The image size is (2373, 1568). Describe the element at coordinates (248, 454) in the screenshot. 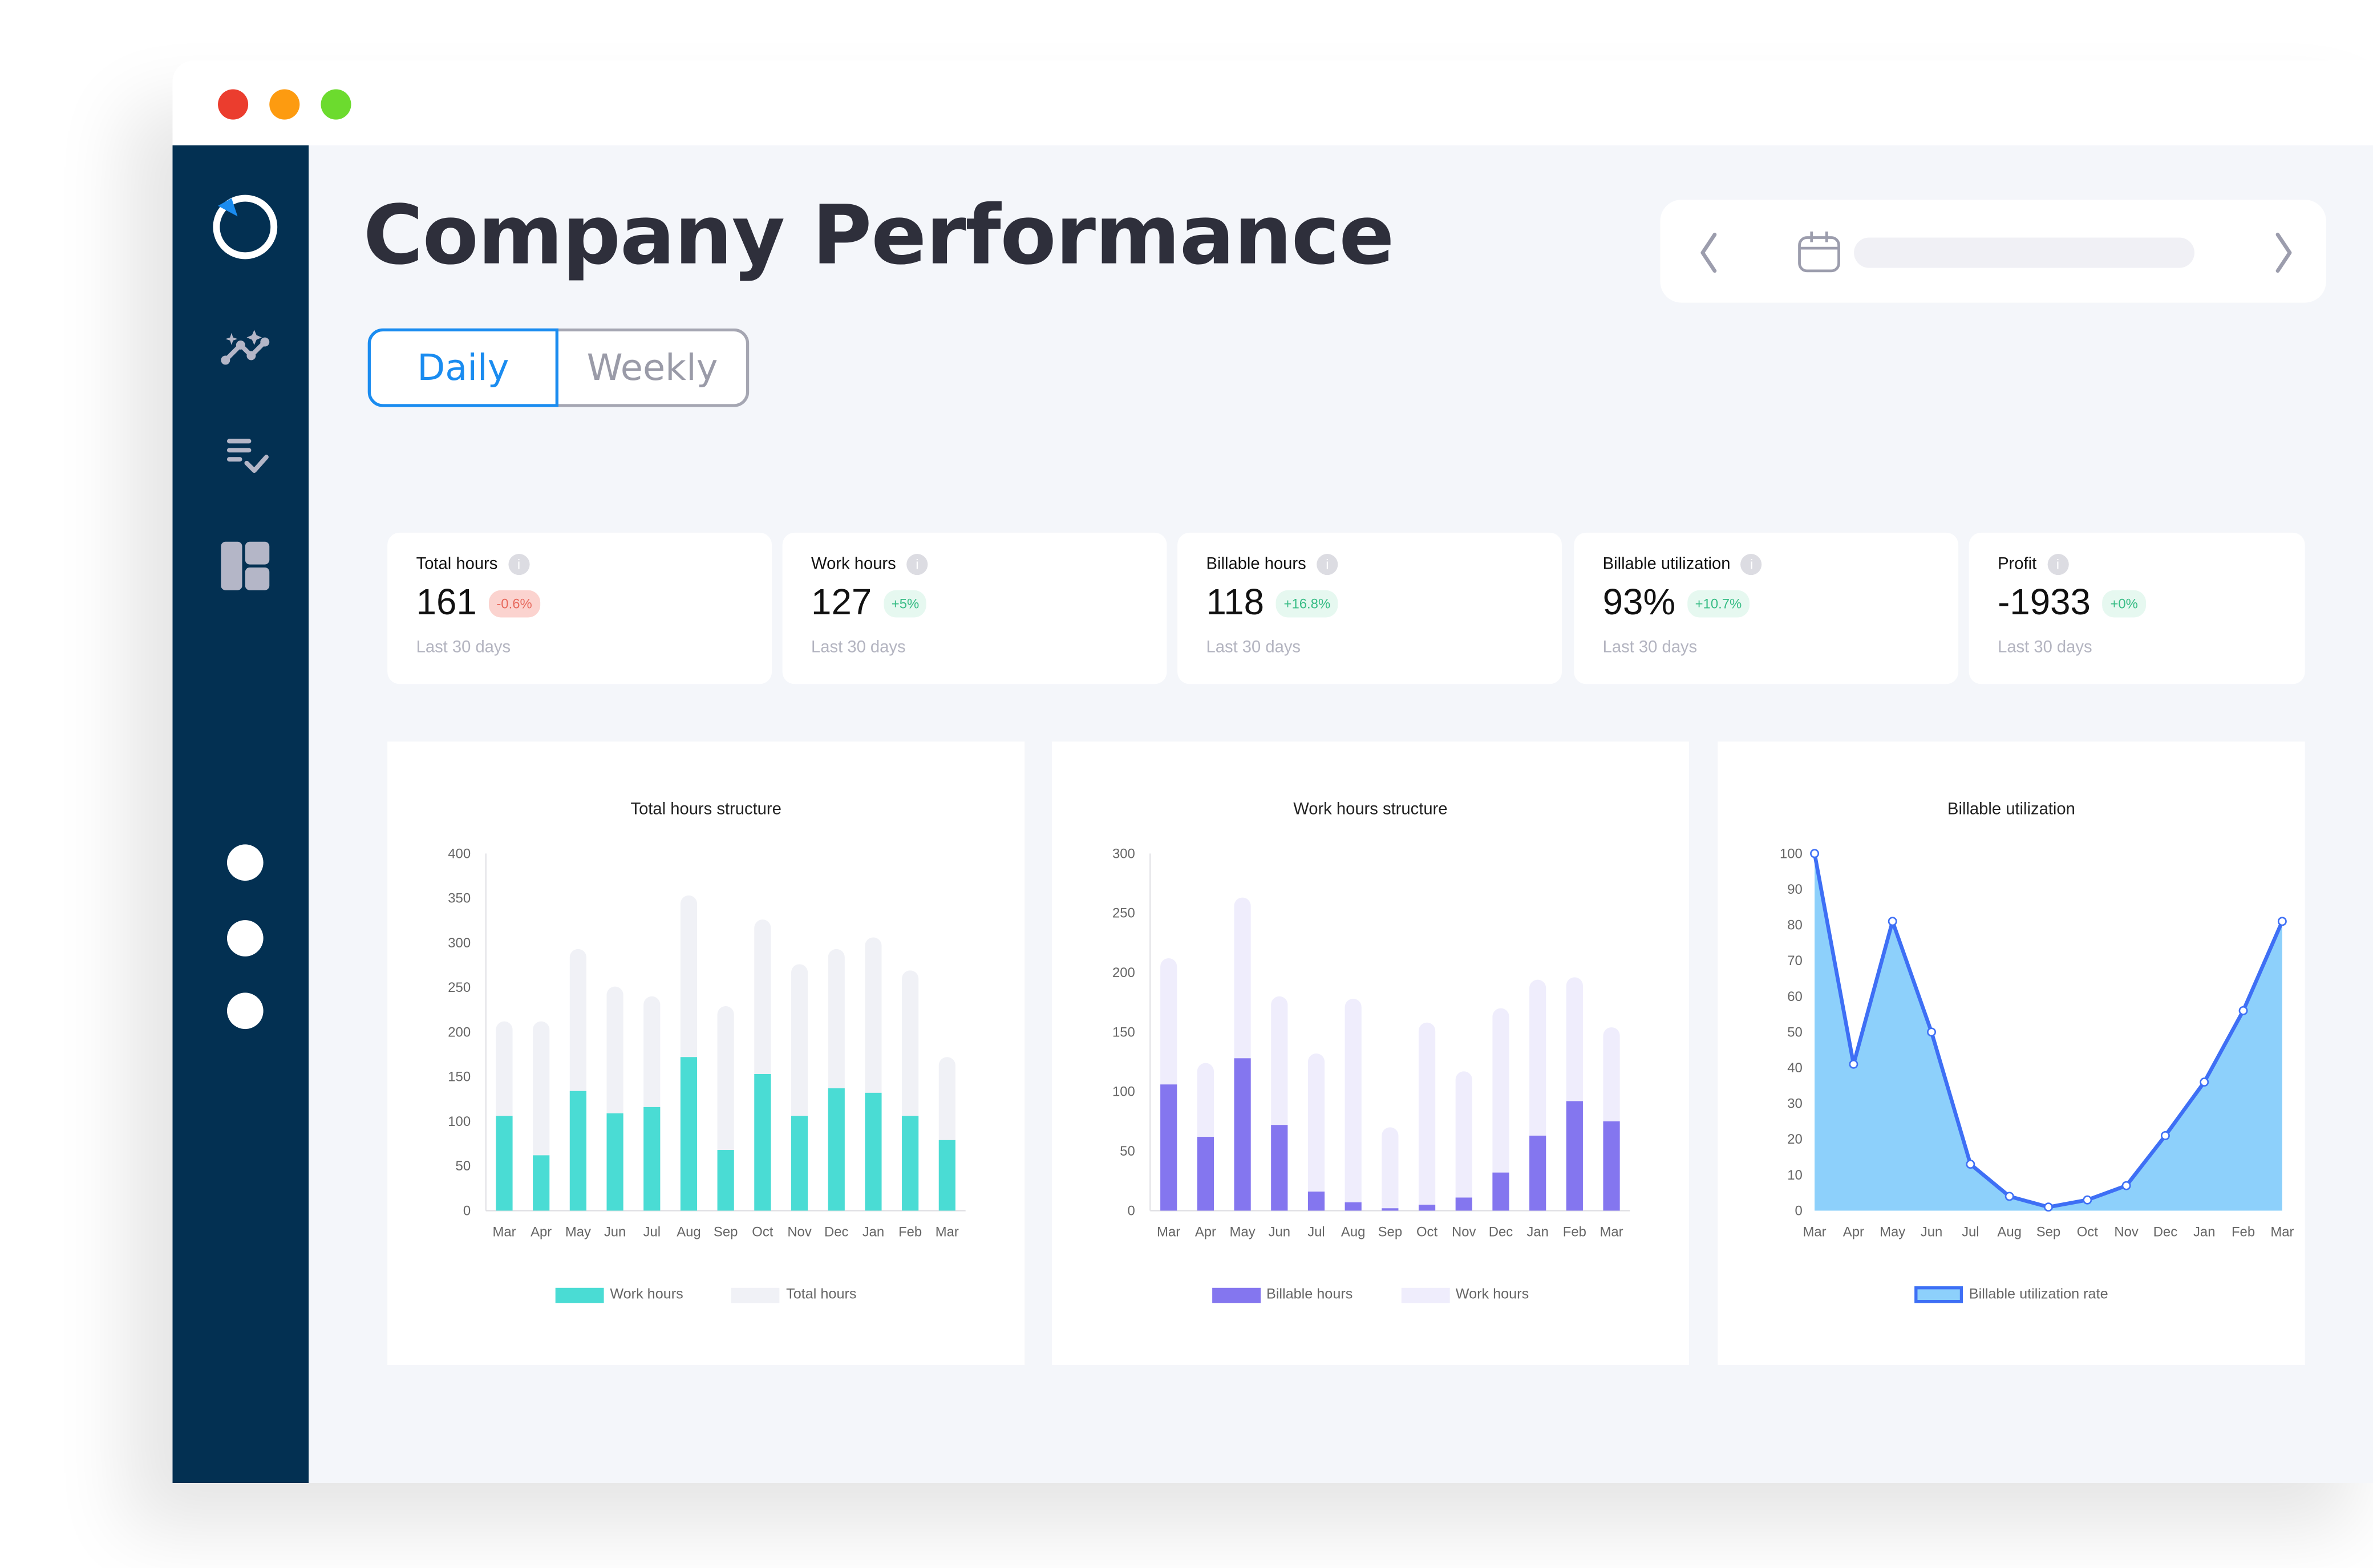

I see `checklist-icon` at that location.